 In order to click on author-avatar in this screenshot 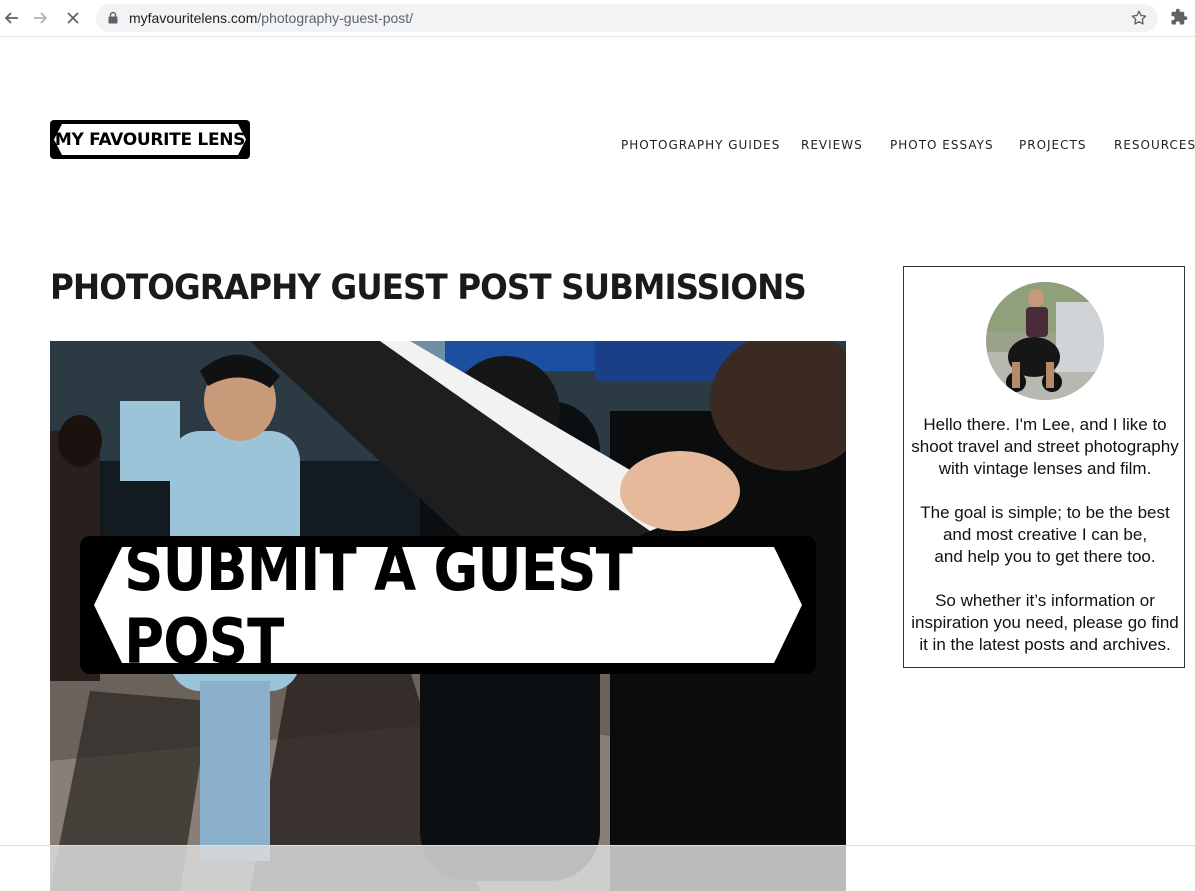, I will do `click(1045, 341)`.